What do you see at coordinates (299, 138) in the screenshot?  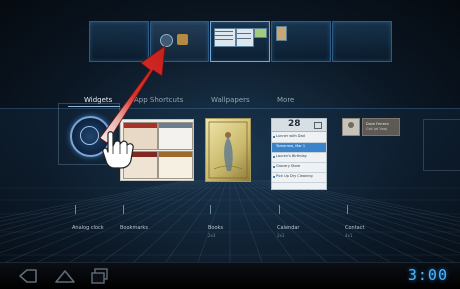 I see `calendar-event: Lunner with Dad` at bounding box center [299, 138].